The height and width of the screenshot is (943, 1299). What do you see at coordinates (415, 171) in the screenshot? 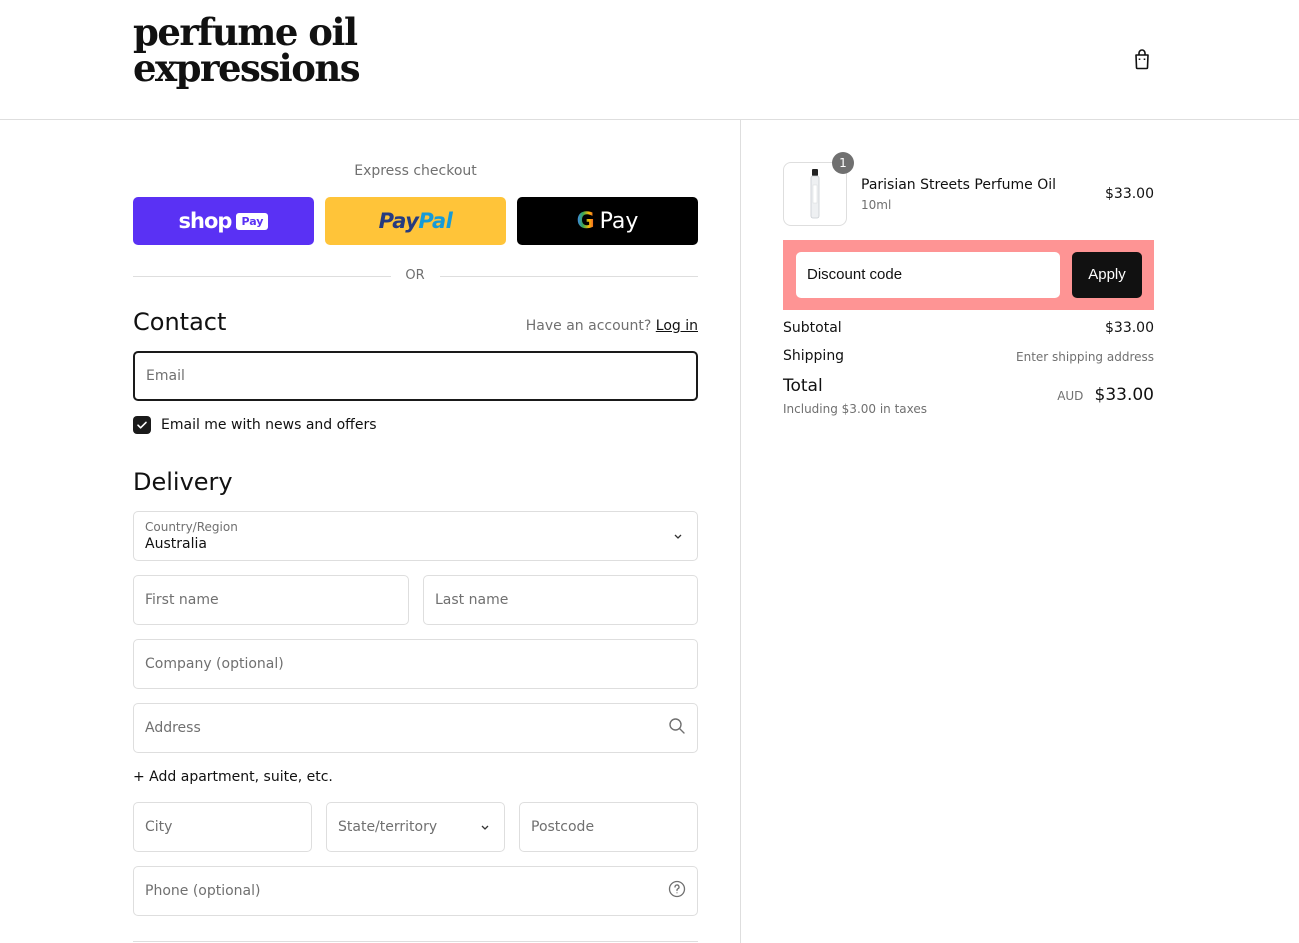
I see `express-checkout-title: Express checkout` at bounding box center [415, 171].